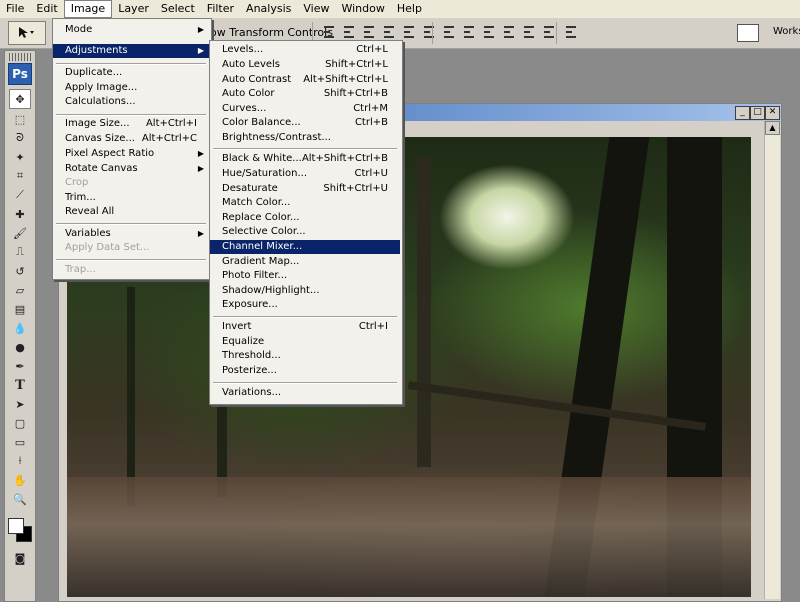  Describe the element at coordinates (772, 360) in the screenshot. I see `vertical-scrollbar: ▲` at that location.